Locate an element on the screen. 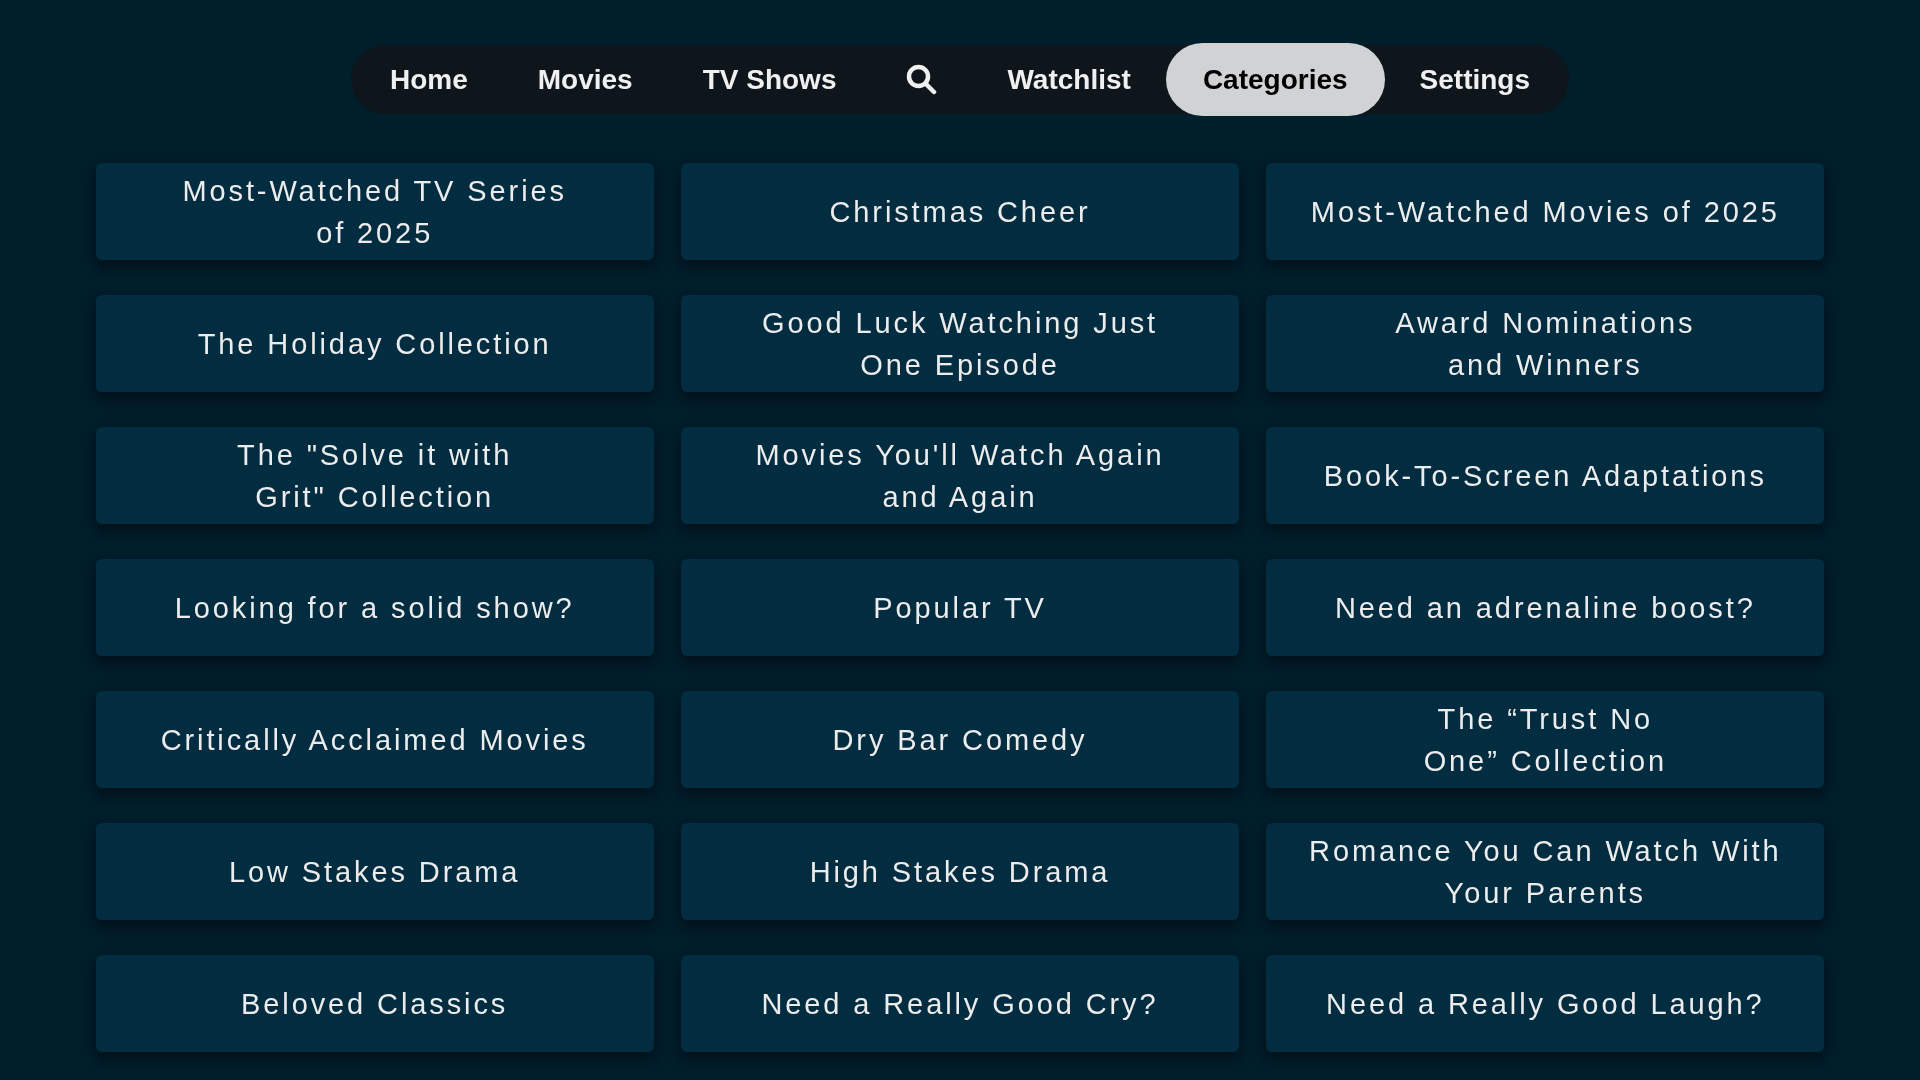 The height and width of the screenshot is (1080, 1920). nav-tab: Categories is located at coordinates (1275, 79).